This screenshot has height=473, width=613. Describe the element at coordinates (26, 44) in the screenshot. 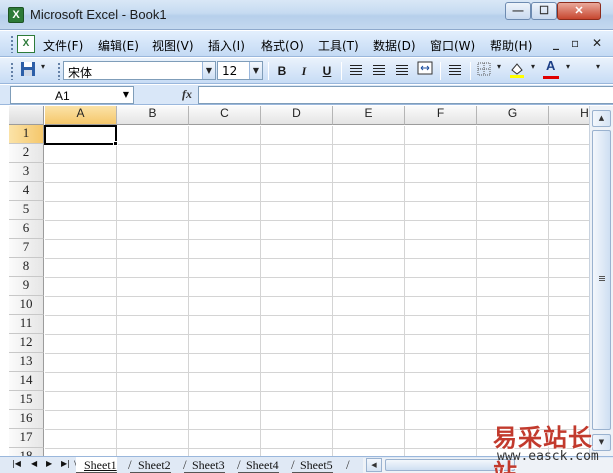

I see `workbook-icon: X` at that location.